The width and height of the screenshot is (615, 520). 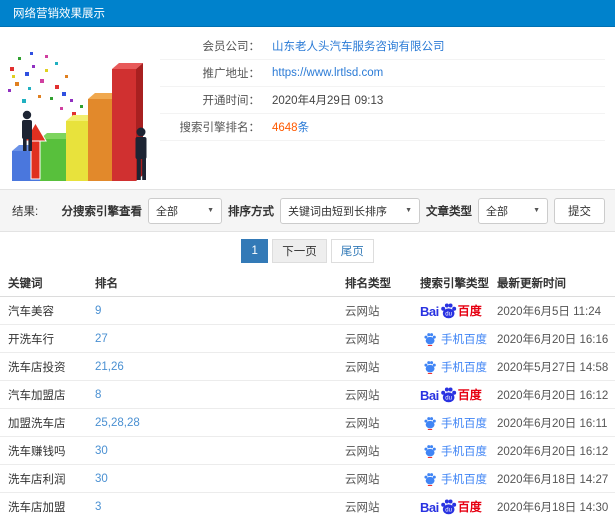 What do you see at coordinates (531, 283) in the screenshot?
I see `col-header-updated: 最新更新时间` at bounding box center [531, 283].